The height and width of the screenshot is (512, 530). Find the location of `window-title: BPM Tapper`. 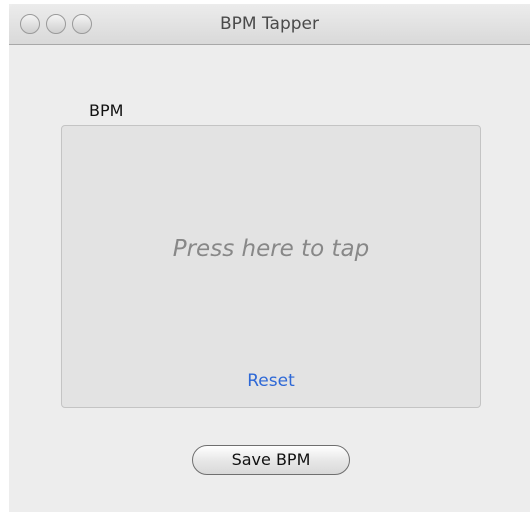

window-title: BPM Tapper is located at coordinates (269, 24).